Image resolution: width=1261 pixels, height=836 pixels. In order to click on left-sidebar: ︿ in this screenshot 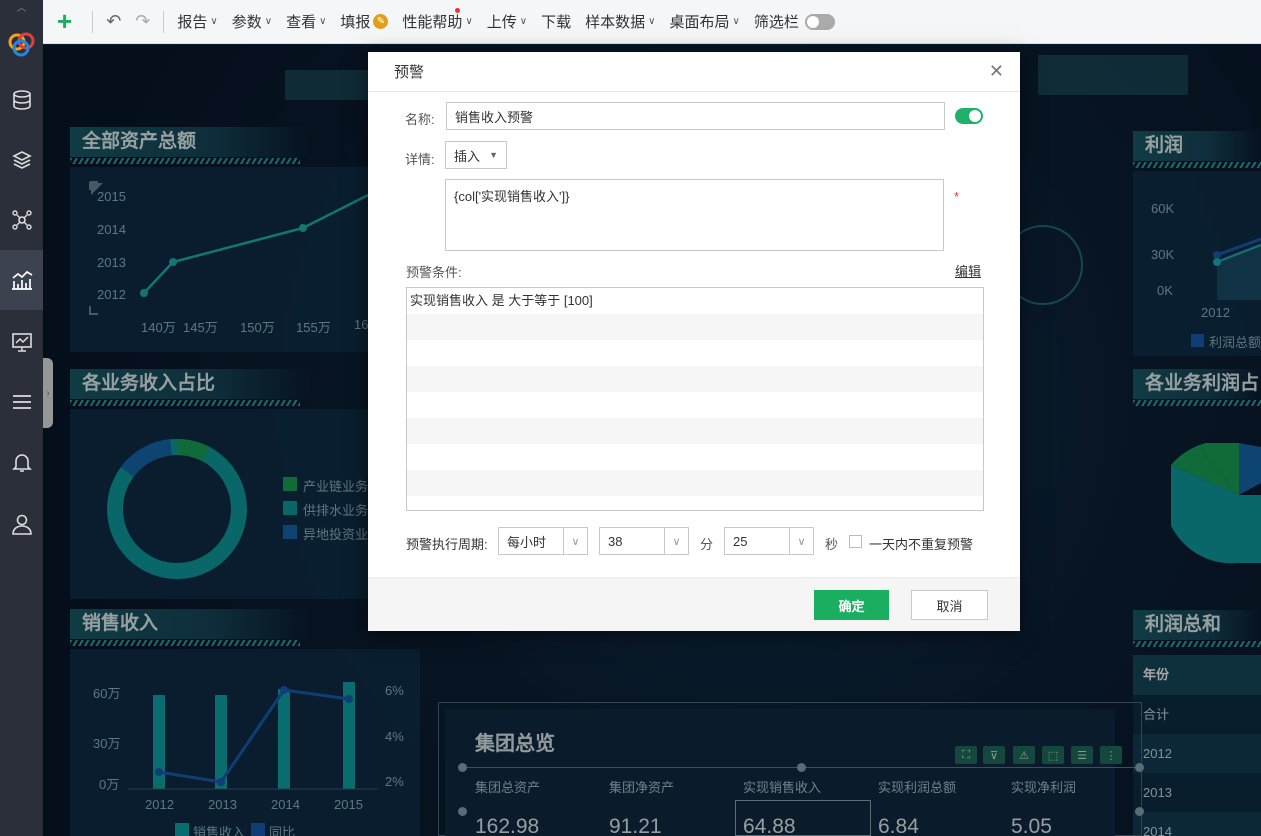, I will do `click(21, 418)`.